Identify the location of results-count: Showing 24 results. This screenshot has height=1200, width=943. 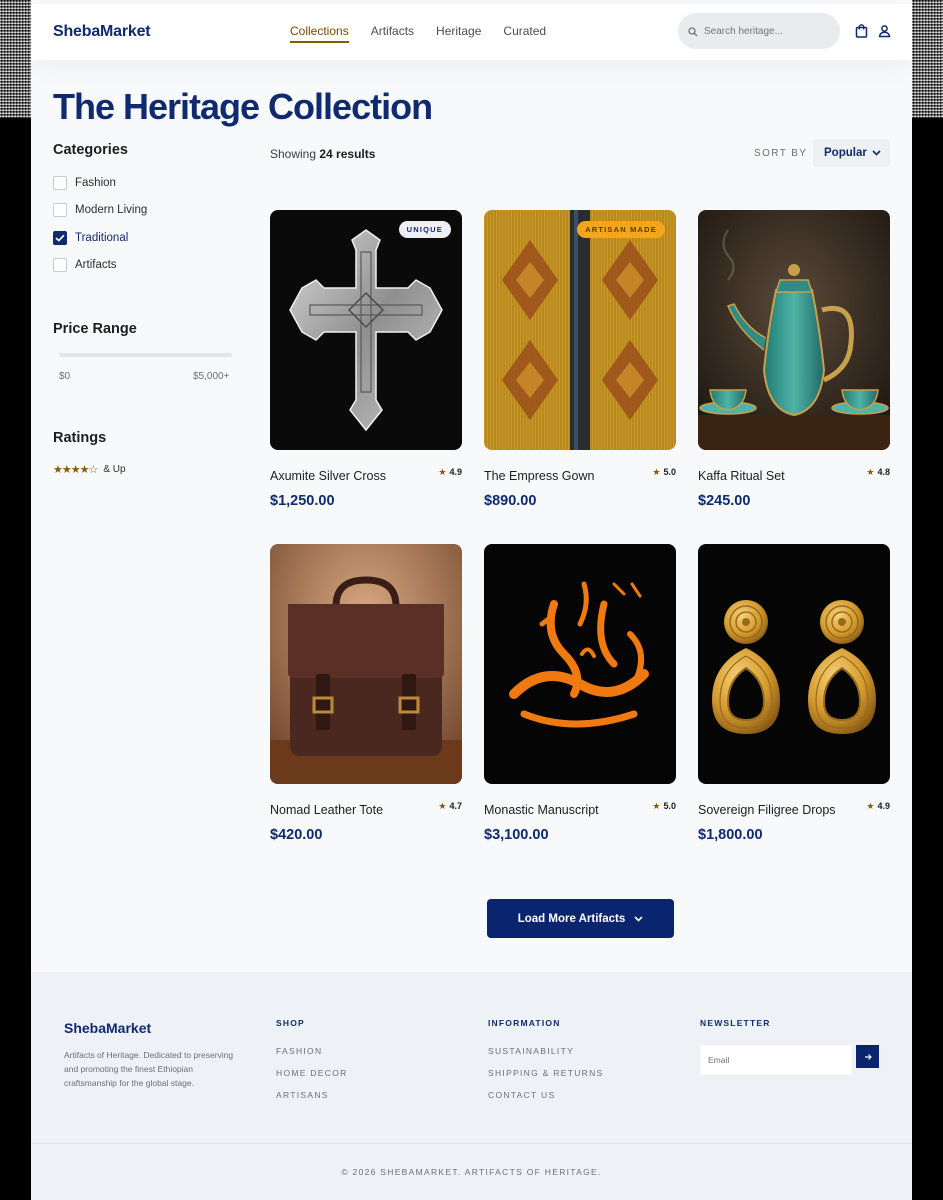
(322, 154).